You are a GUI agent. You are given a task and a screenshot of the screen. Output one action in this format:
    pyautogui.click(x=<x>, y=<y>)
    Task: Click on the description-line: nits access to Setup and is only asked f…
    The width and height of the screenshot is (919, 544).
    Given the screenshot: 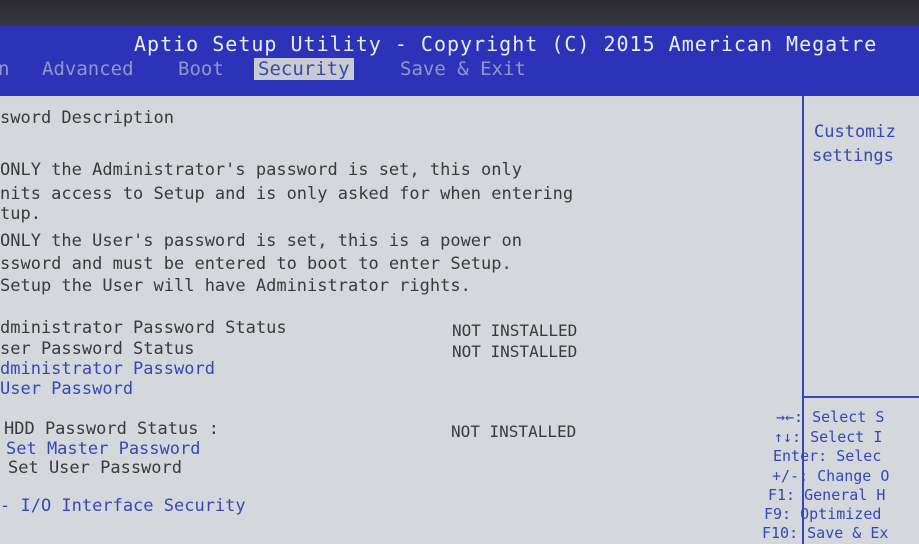 What is the action you would take?
    pyautogui.click(x=287, y=194)
    